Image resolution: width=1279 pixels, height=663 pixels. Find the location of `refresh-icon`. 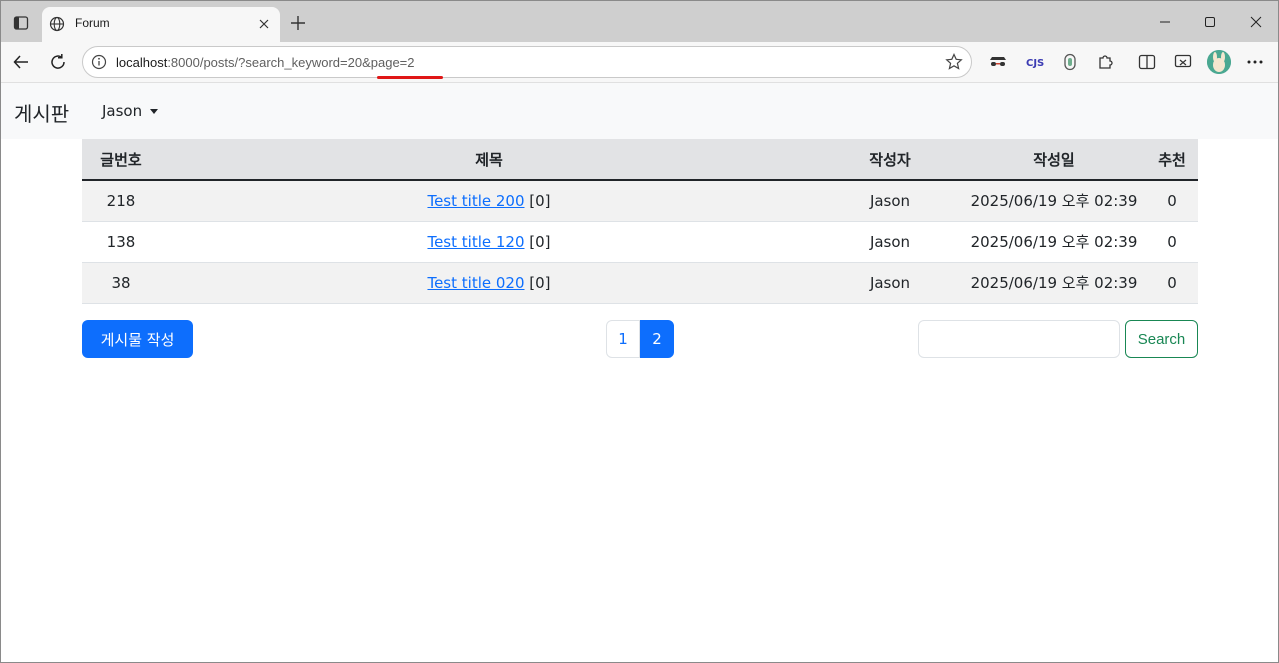

refresh-icon is located at coordinates (58, 62).